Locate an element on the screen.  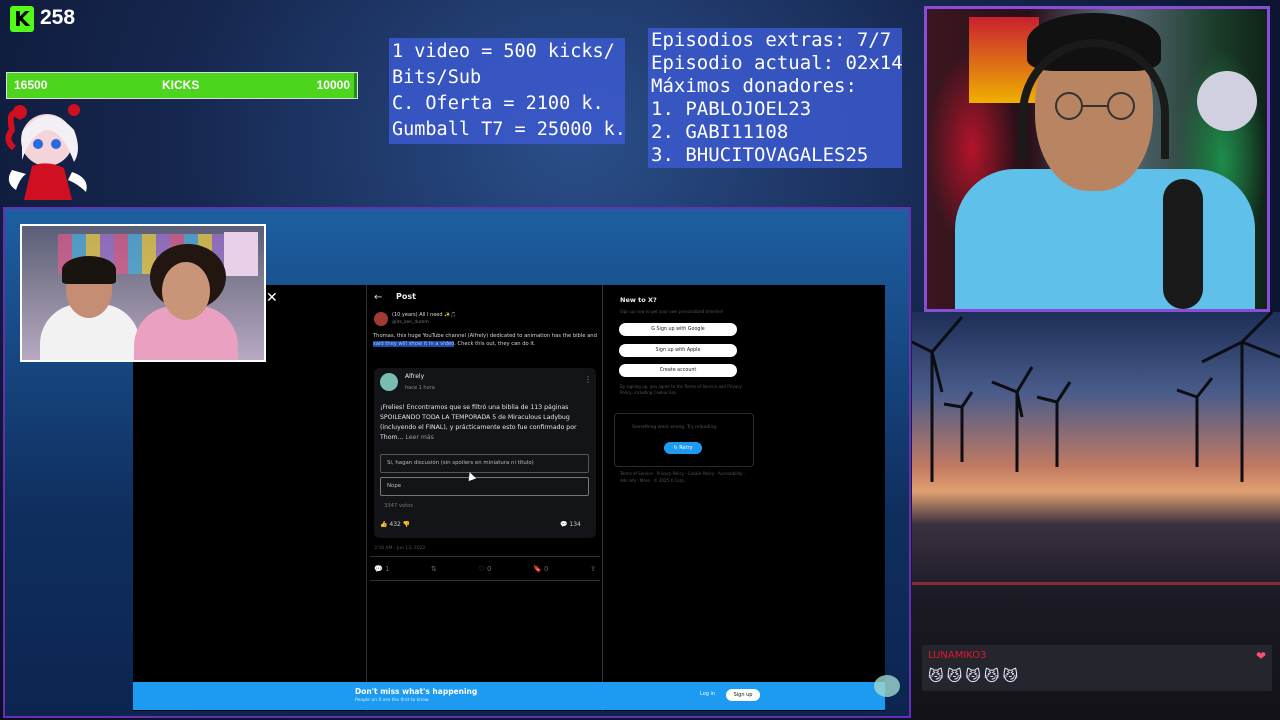
guest-face is located at coordinates (186, 291).